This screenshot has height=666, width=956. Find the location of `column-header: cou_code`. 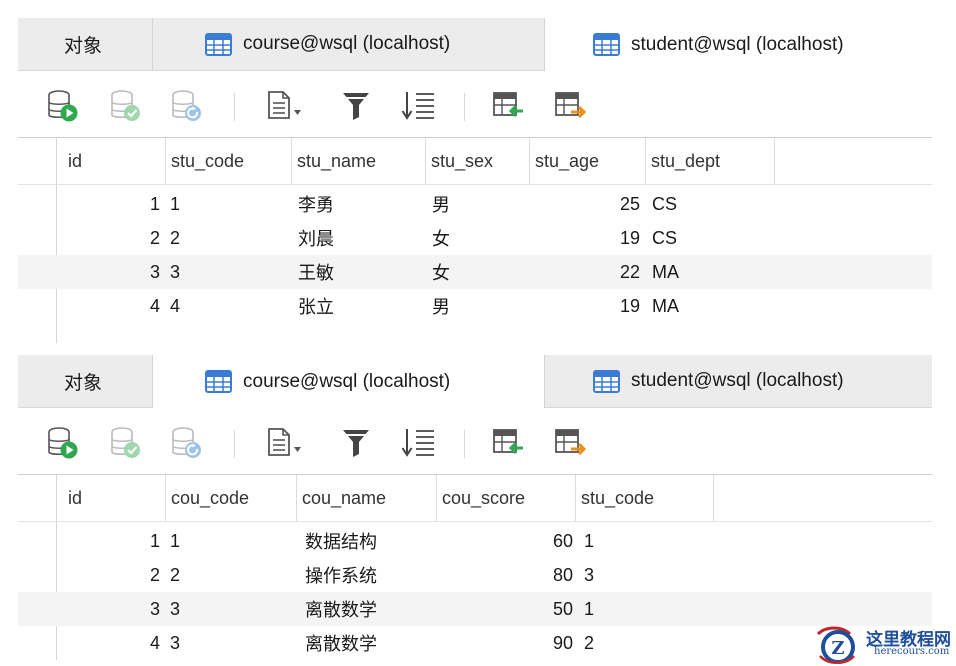

column-header: cou_code is located at coordinates (231, 498).